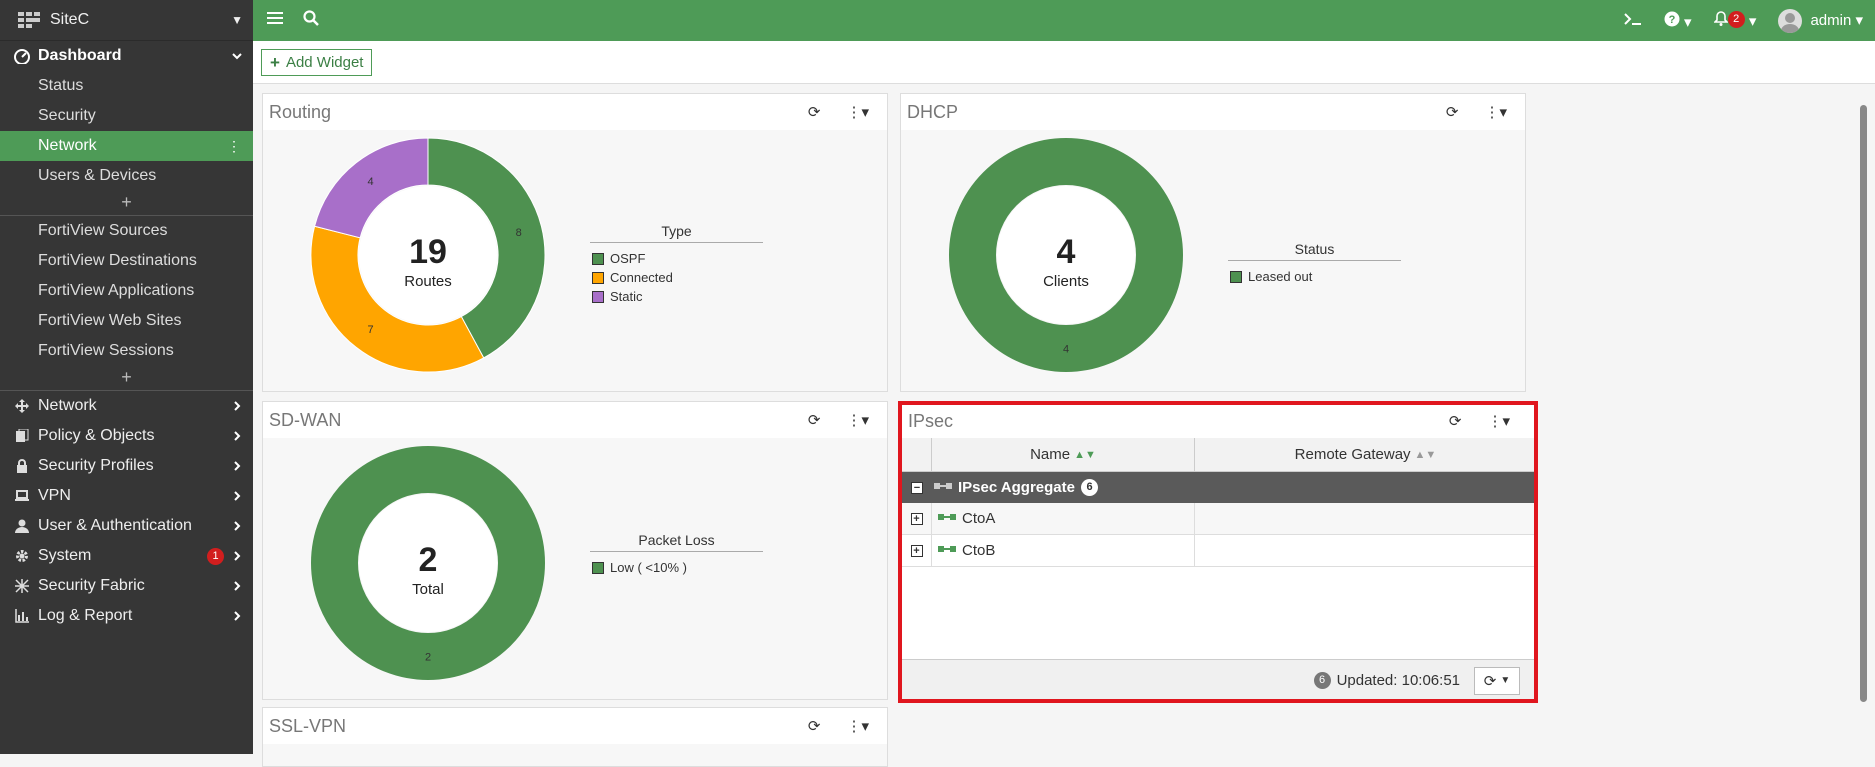  Describe the element at coordinates (917, 487) in the screenshot. I see `collapse-icon: −` at that location.